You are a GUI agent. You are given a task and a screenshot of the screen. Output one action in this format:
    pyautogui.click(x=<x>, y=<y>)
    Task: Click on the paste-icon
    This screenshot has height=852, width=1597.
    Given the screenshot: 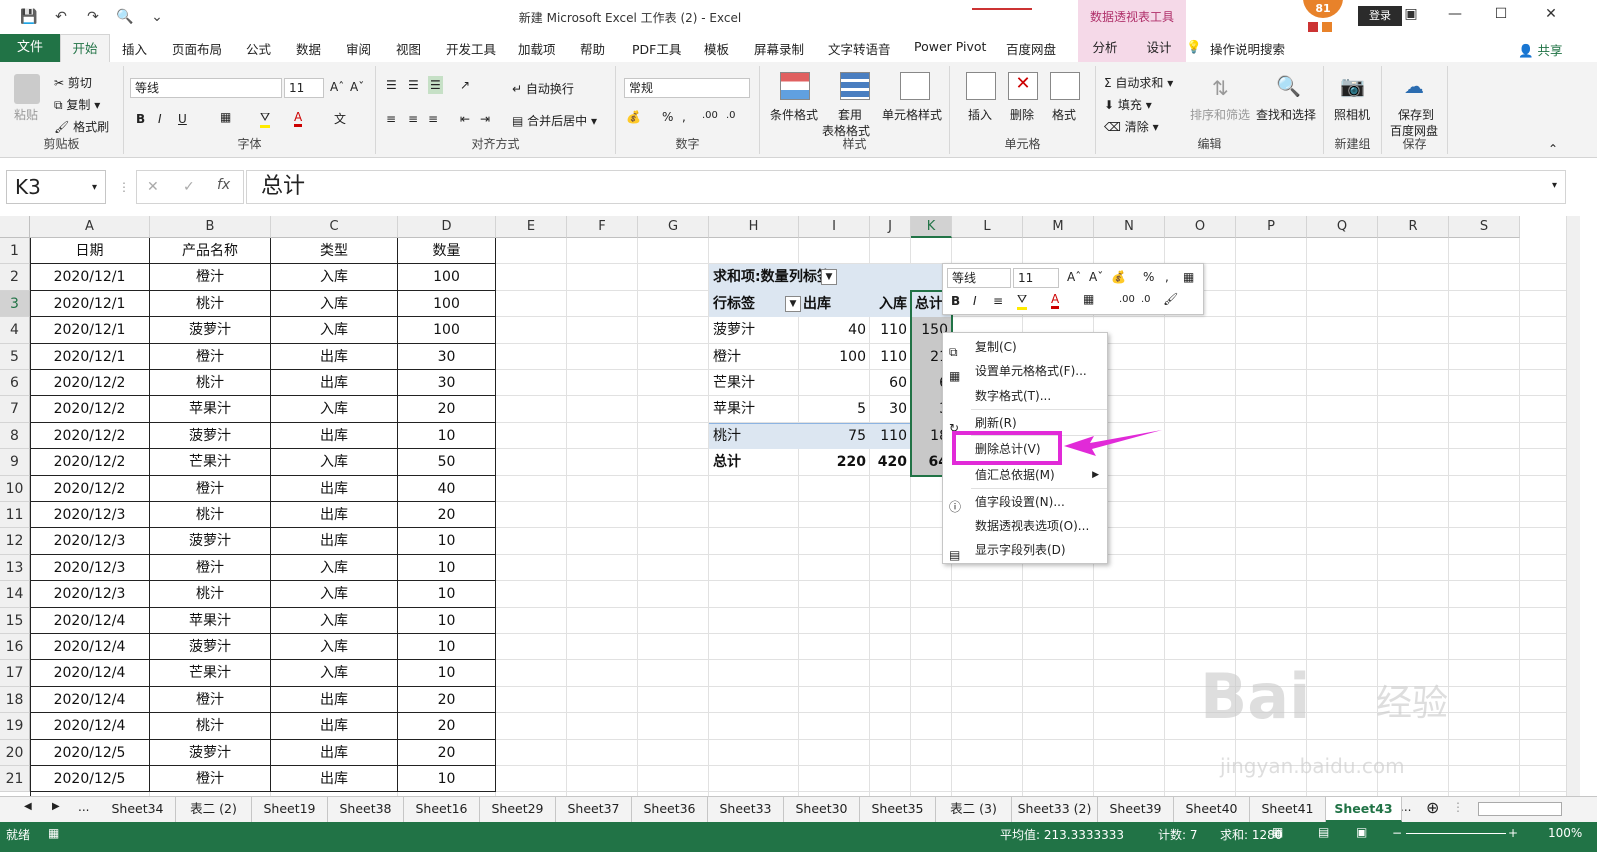 What is the action you would take?
    pyautogui.click(x=27, y=89)
    